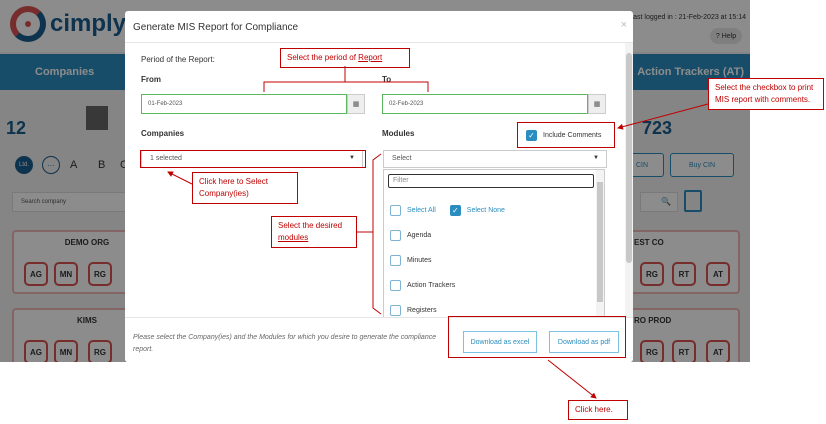 The height and width of the screenshot is (424, 826). What do you see at coordinates (310, 225) in the screenshot?
I see `callout-modules-text: Select the desired` at bounding box center [310, 225].